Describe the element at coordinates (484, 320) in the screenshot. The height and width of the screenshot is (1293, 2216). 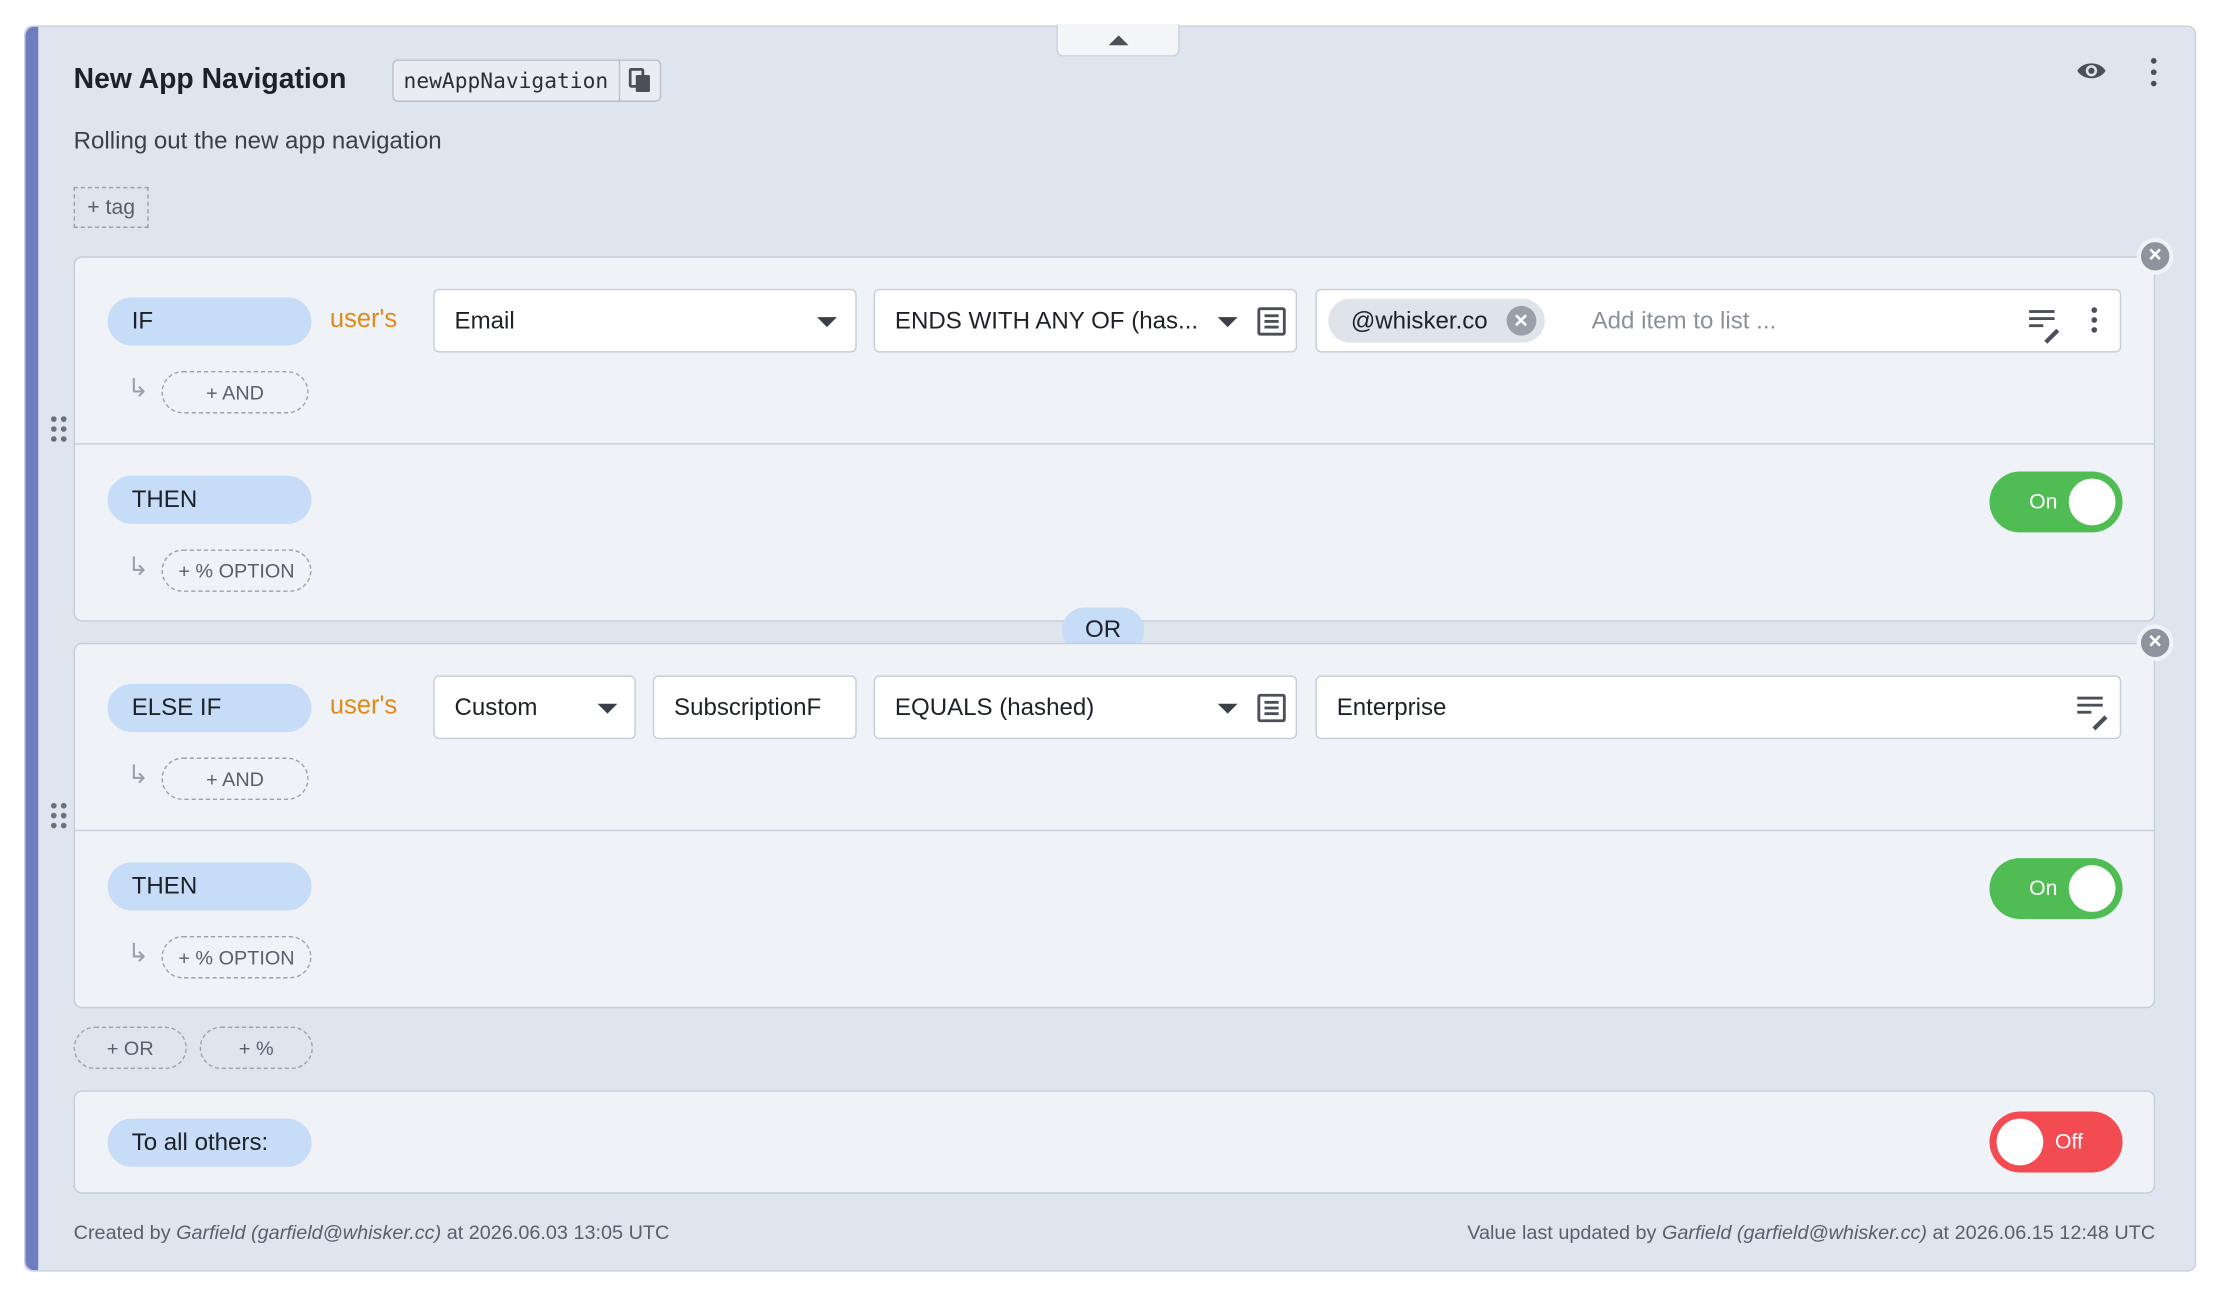
I see `attribute-value: Email` at that location.